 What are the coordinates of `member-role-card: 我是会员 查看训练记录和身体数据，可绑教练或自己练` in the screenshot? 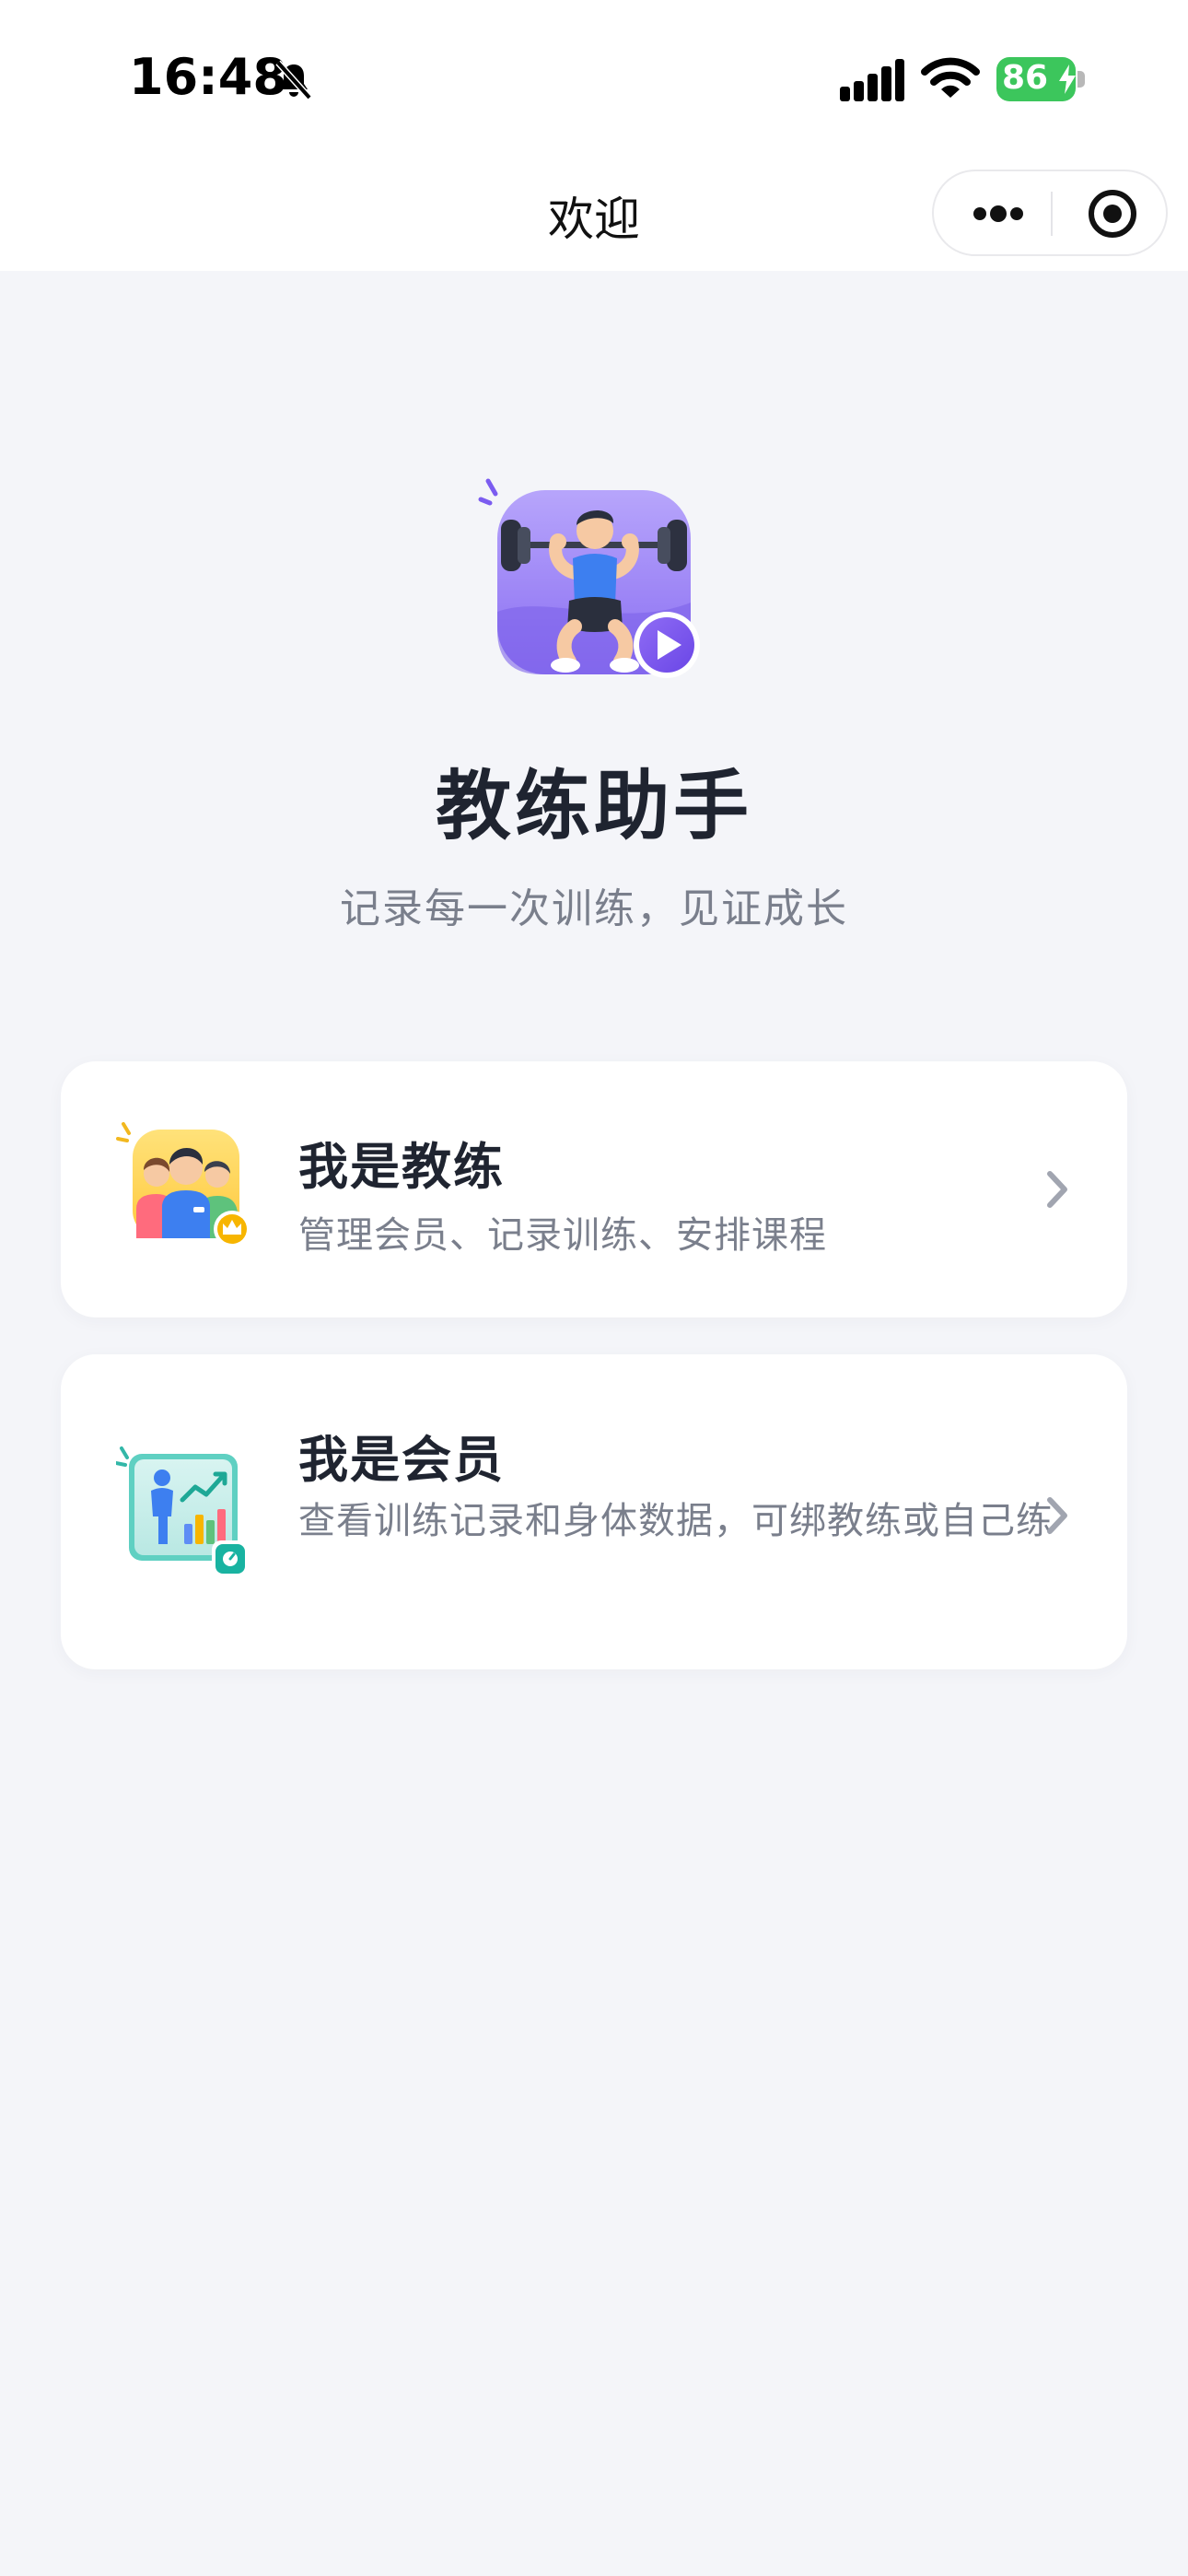 It's located at (594, 1511).